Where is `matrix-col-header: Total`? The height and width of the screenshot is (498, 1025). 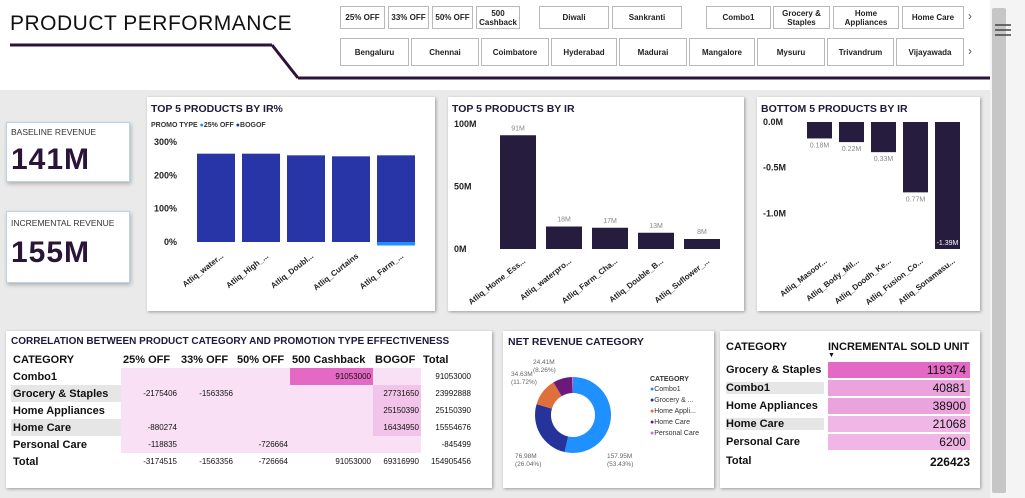
matrix-col-header: Total is located at coordinates (447, 359).